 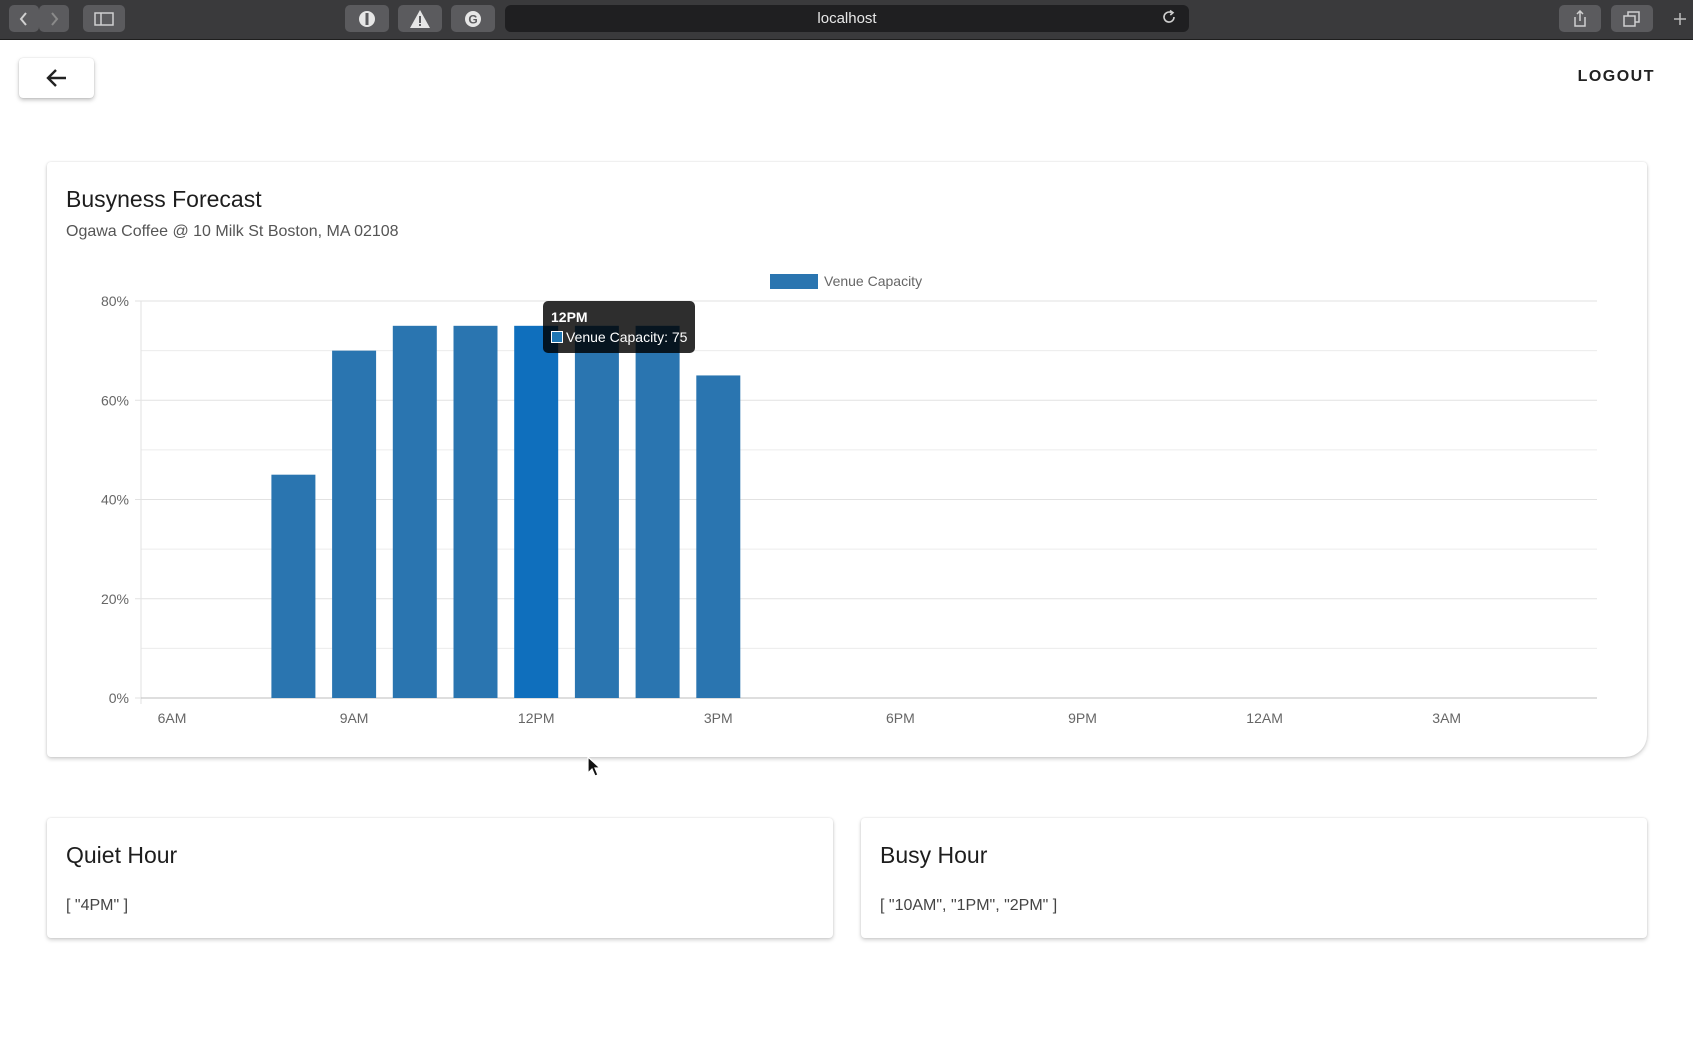 What do you see at coordinates (97, 905) in the screenshot?
I see `quiet-hour-list: [ "4PM" ]` at bounding box center [97, 905].